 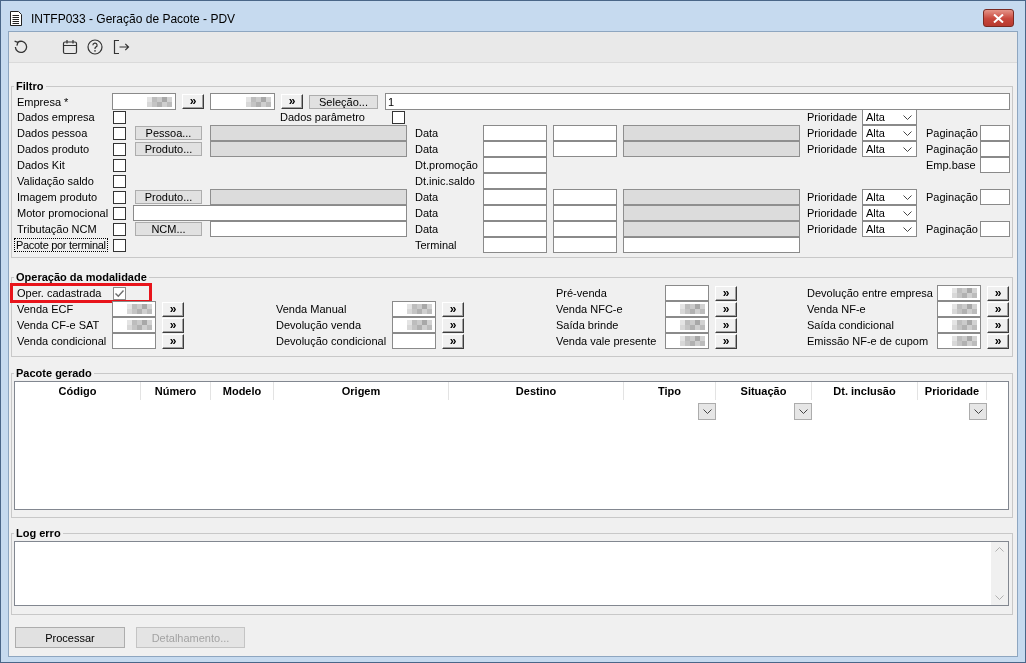 I want to click on column-header: Código, so click(x=78, y=391).